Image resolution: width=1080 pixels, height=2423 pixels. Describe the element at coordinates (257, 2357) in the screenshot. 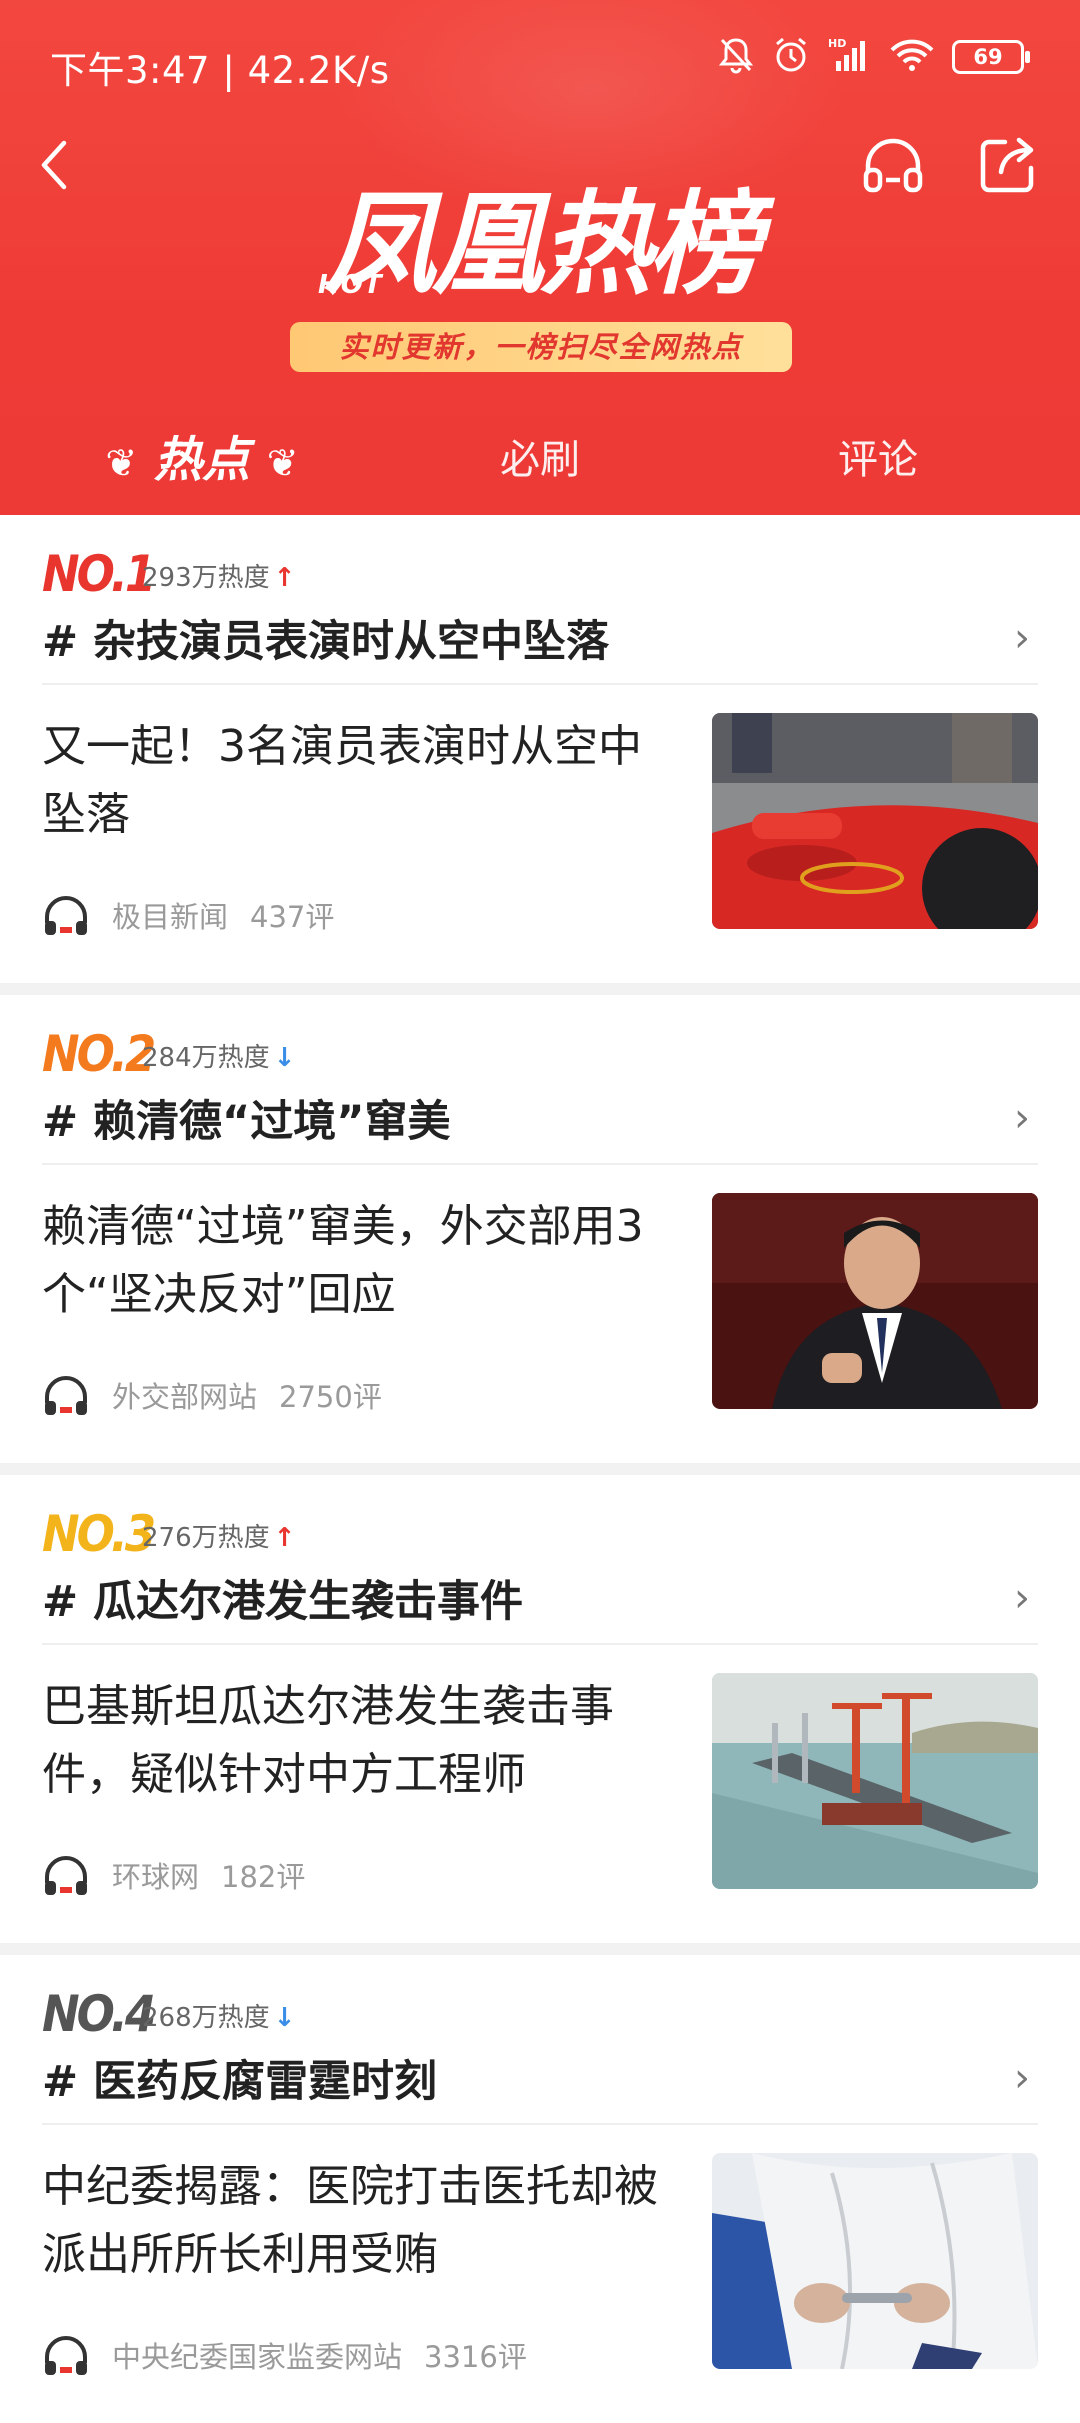

I see `source-name: 中央纪委国家监委网站` at that location.